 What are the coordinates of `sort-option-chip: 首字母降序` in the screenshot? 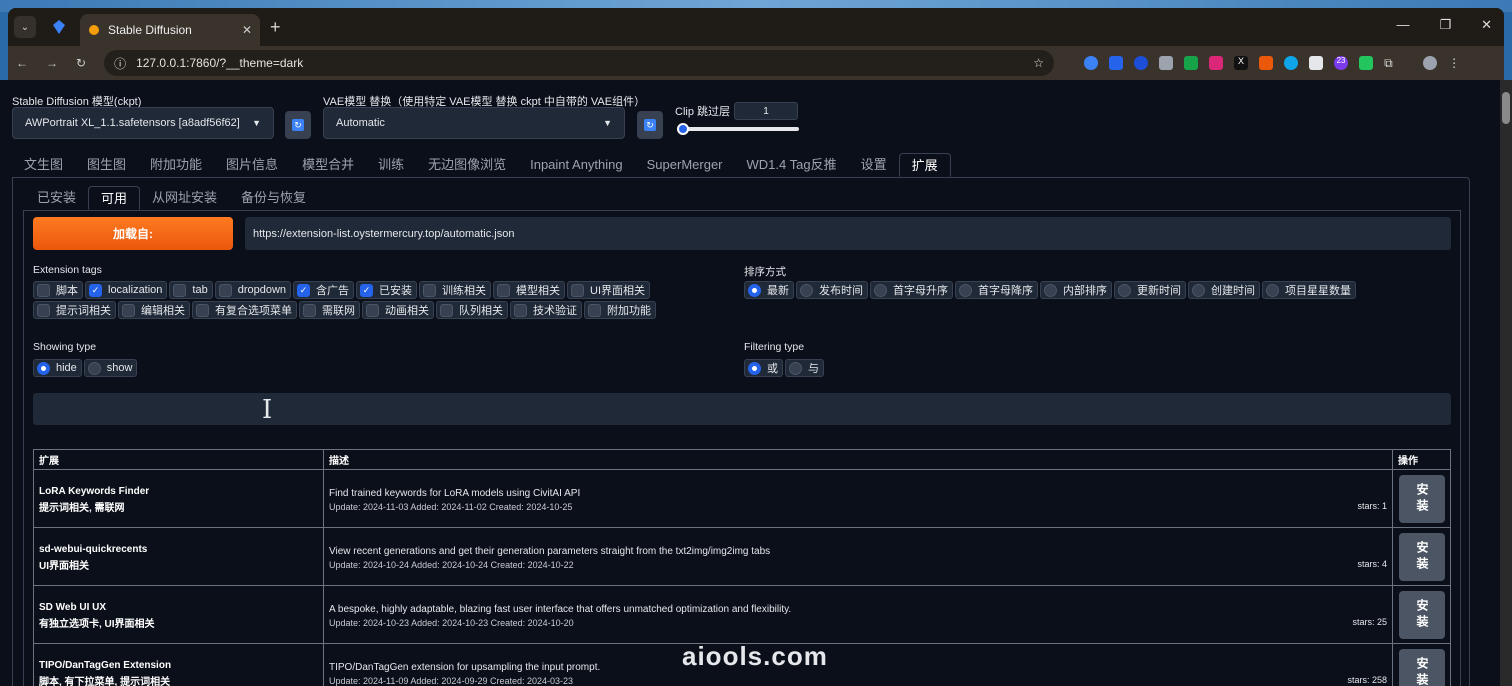 It's located at (996, 290).